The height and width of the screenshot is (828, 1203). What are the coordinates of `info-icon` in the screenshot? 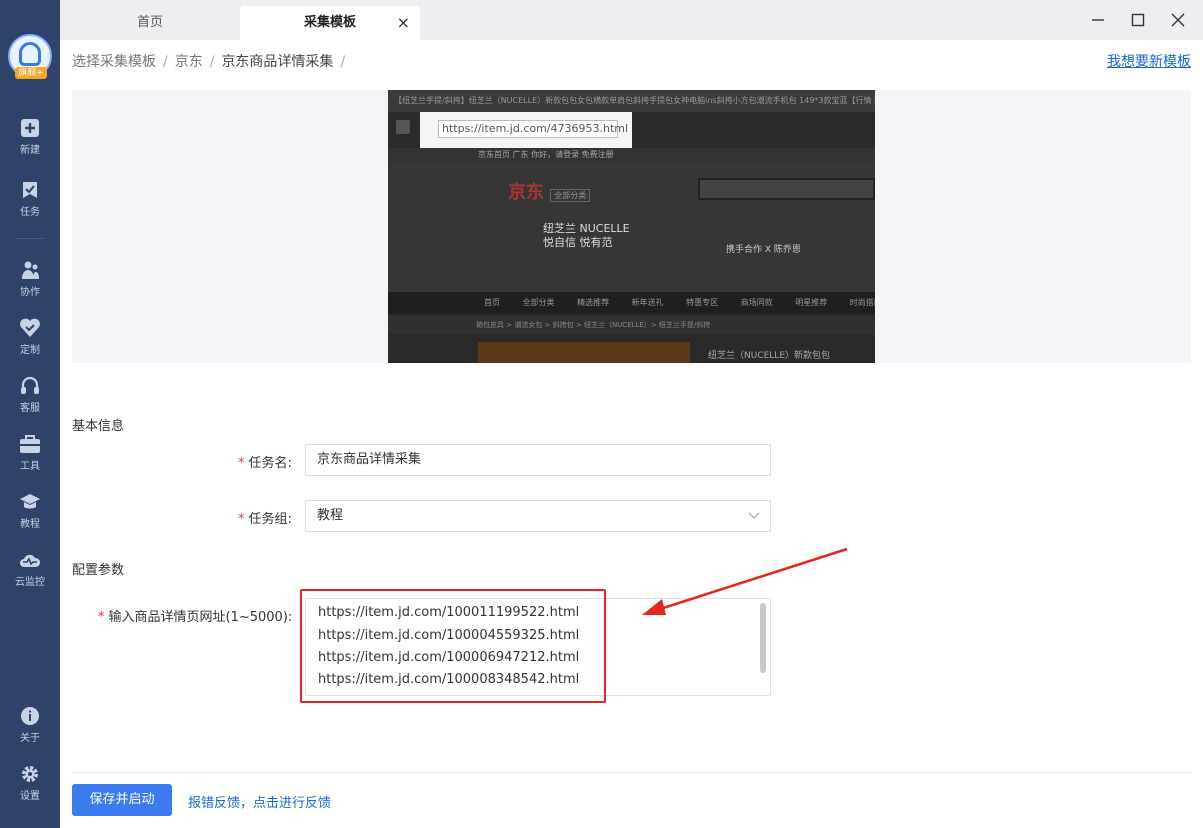 It's located at (30, 716).